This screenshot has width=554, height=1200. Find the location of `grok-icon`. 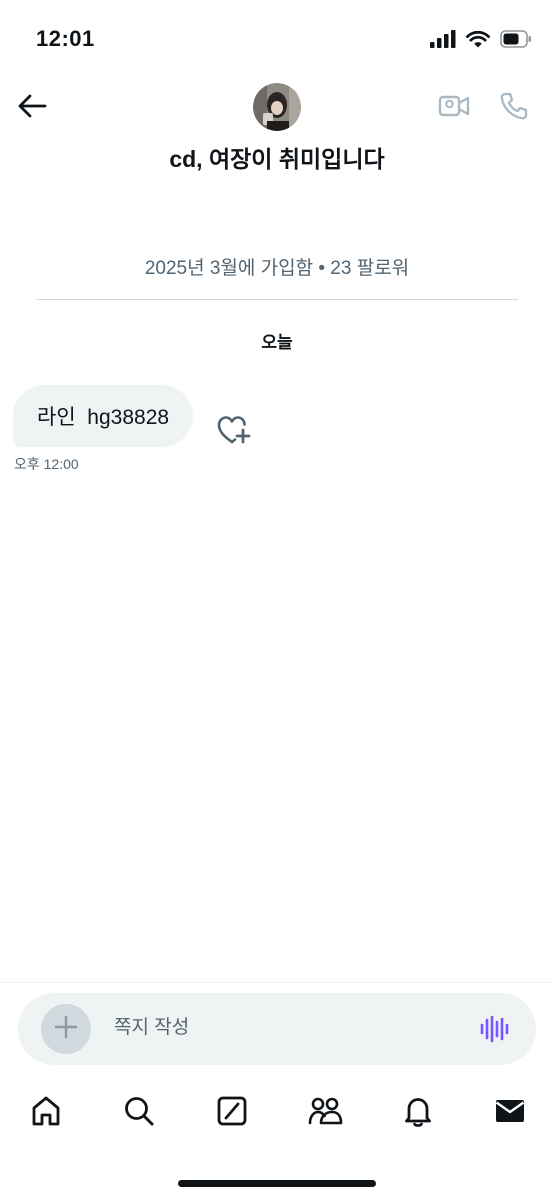

grok-icon is located at coordinates (232, 1113).